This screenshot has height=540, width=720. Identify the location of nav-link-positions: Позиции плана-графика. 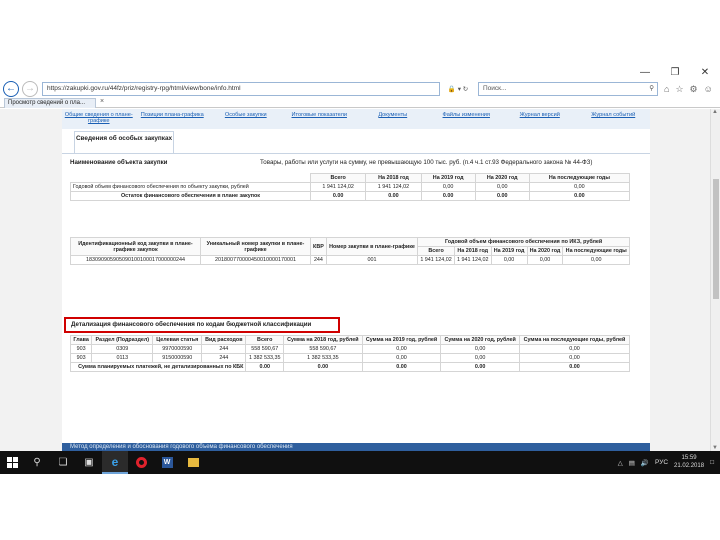
(173, 119).